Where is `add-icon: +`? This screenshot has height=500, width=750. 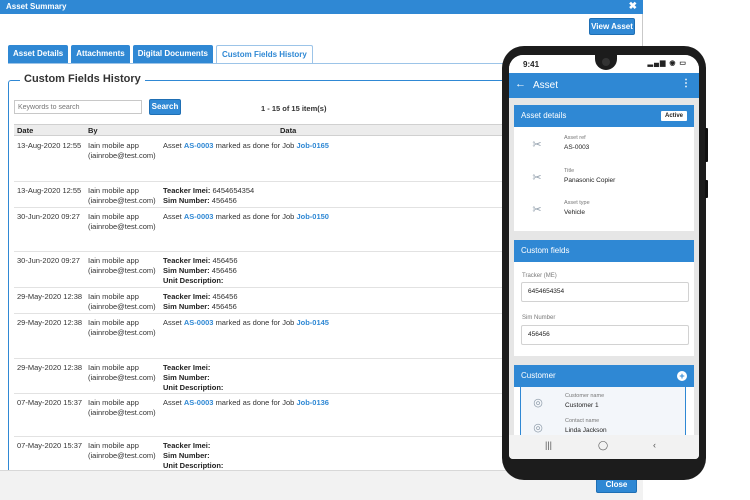 add-icon: + is located at coordinates (682, 376).